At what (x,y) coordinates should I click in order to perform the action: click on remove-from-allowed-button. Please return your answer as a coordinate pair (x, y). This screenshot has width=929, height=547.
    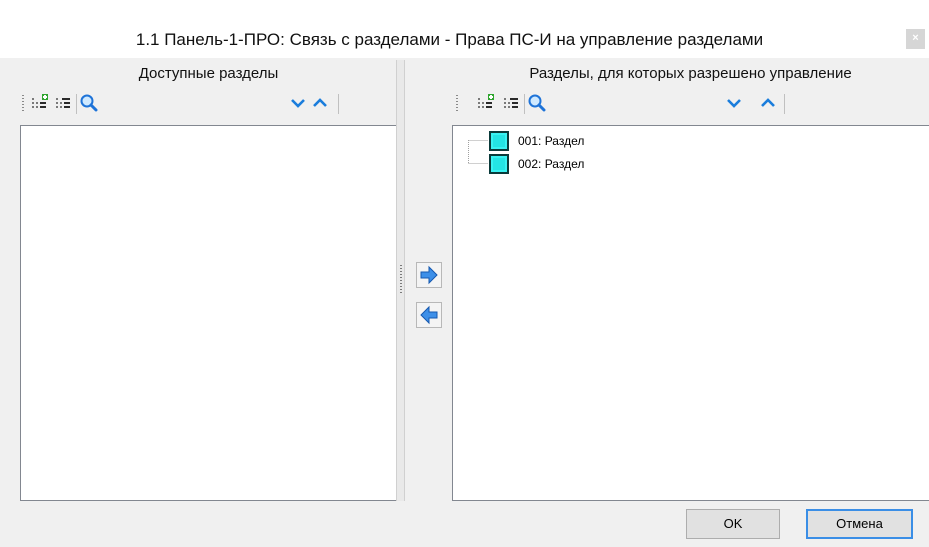
    Looking at the image, I should click on (429, 315).